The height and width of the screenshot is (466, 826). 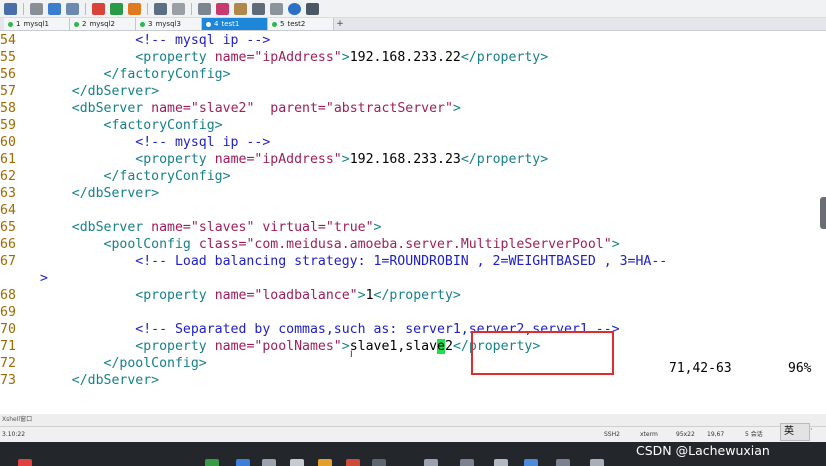 I want to click on code-attribute: virtual=, so click(x=294, y=227).